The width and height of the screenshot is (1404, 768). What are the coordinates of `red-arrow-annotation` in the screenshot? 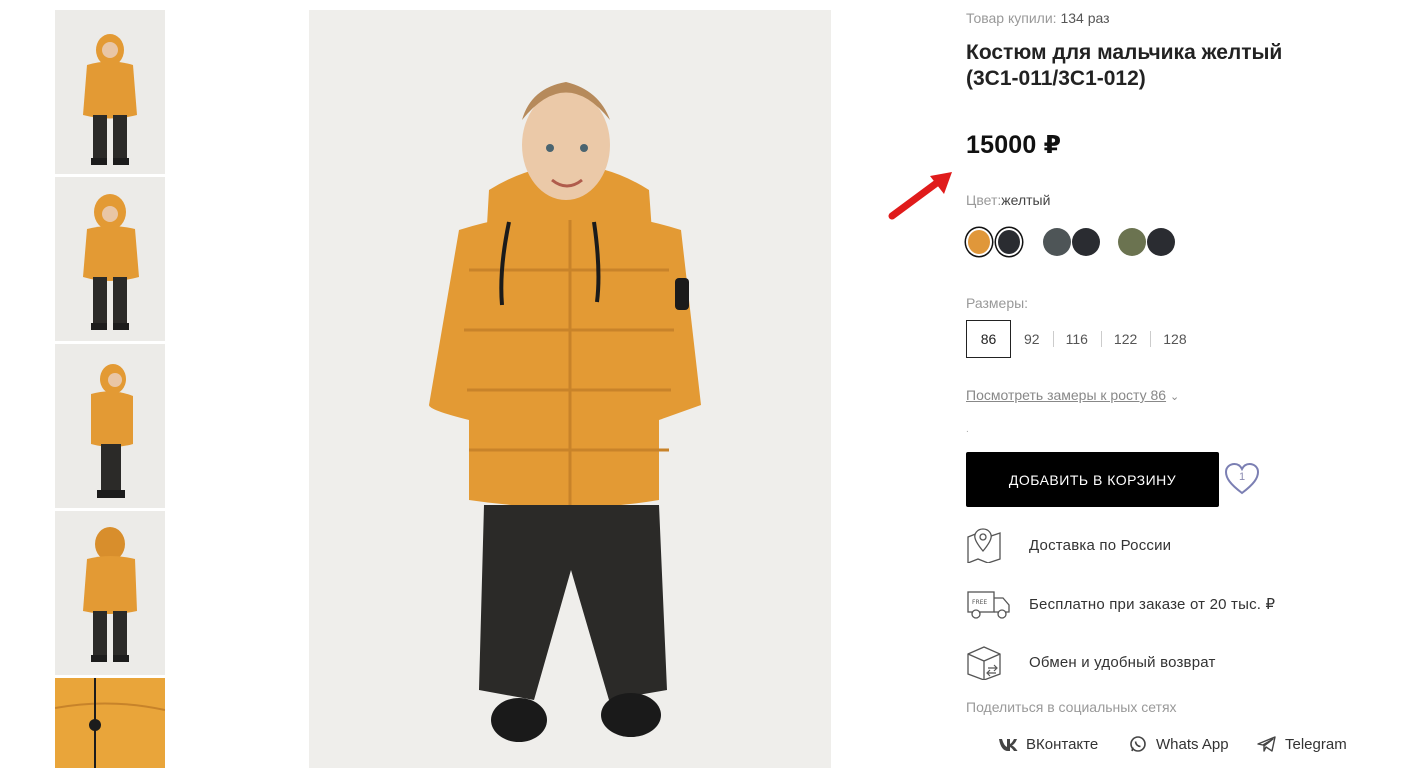 It's located at (920, 196).